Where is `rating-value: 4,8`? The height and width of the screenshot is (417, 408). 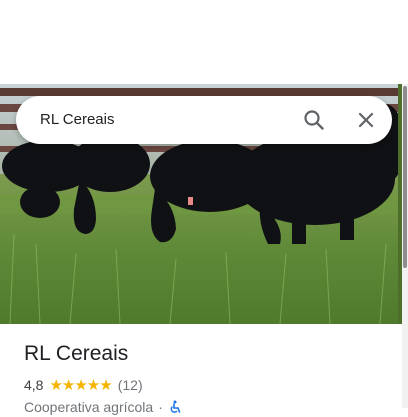
rating-value: 4,8 is located at coordinates (34, 385).